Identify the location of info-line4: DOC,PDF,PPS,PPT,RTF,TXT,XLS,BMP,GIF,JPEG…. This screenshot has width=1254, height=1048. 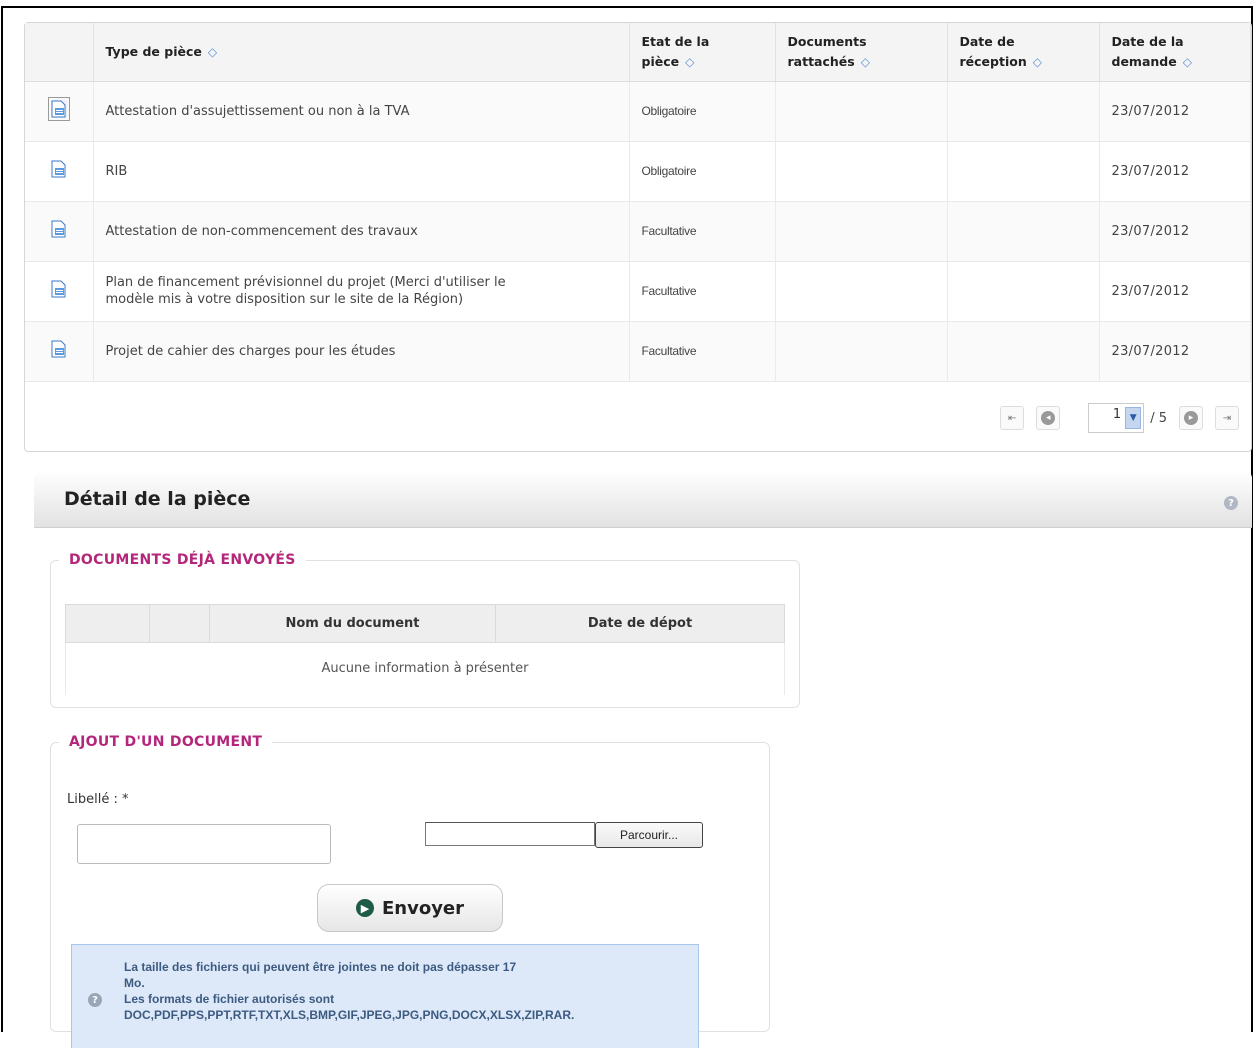
(349, 1015).